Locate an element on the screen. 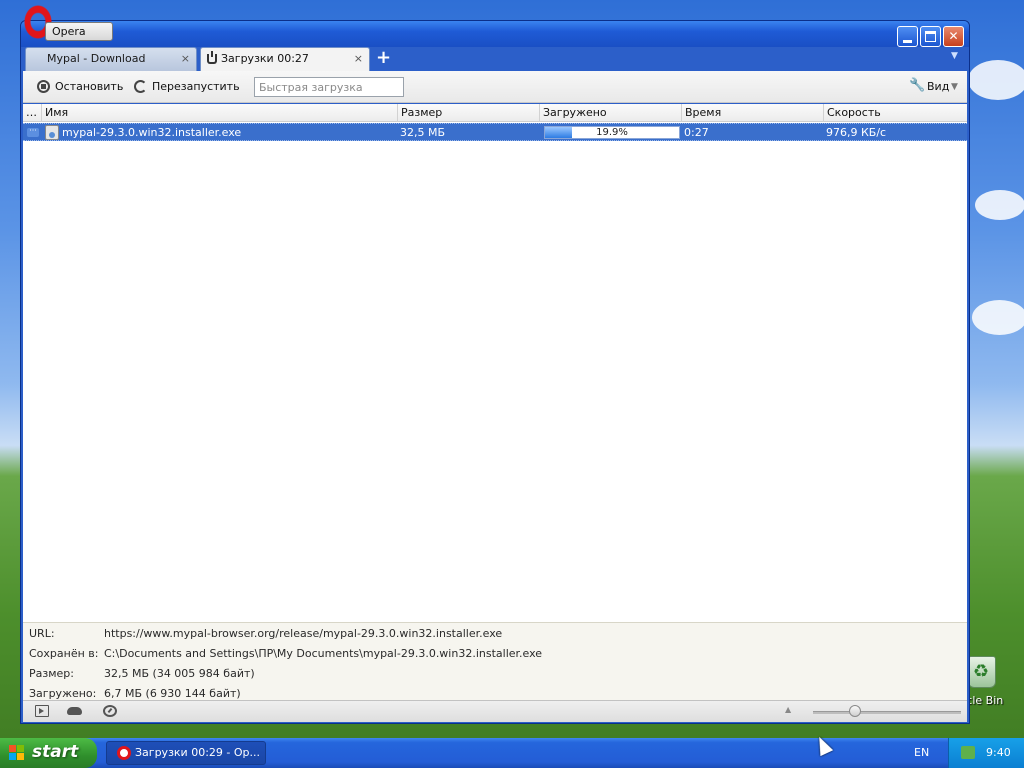  stop-button: Остановить is located at coordinates (80, 87).